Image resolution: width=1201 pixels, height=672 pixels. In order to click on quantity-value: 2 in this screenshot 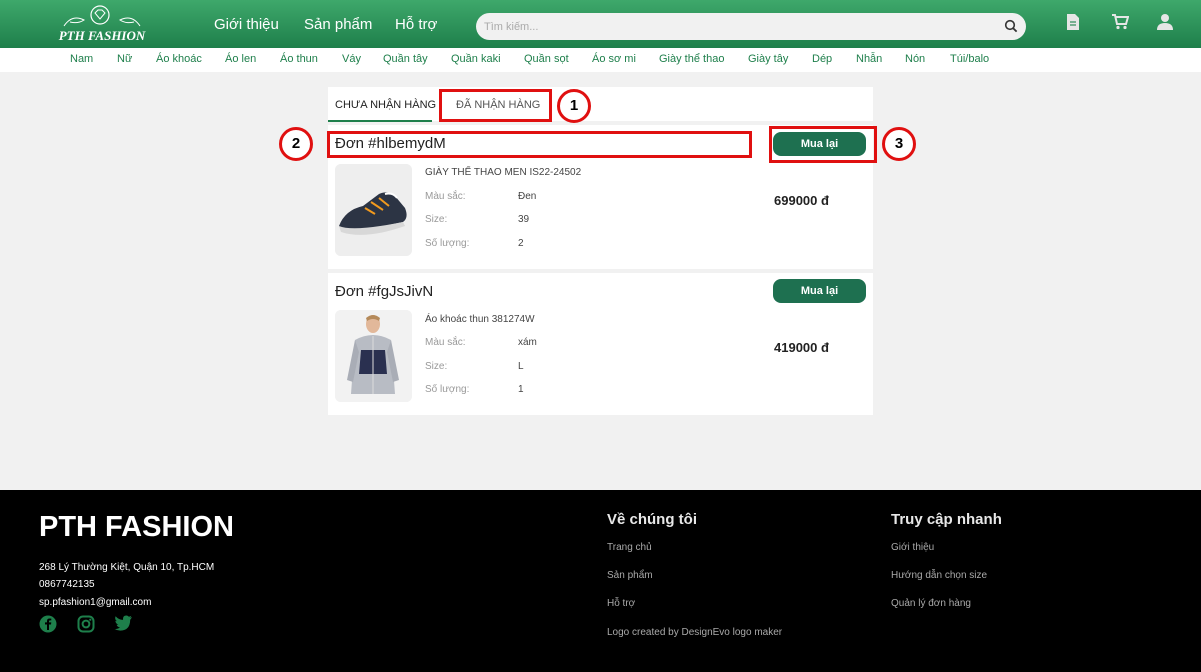, I will do `click(521, 243)`.